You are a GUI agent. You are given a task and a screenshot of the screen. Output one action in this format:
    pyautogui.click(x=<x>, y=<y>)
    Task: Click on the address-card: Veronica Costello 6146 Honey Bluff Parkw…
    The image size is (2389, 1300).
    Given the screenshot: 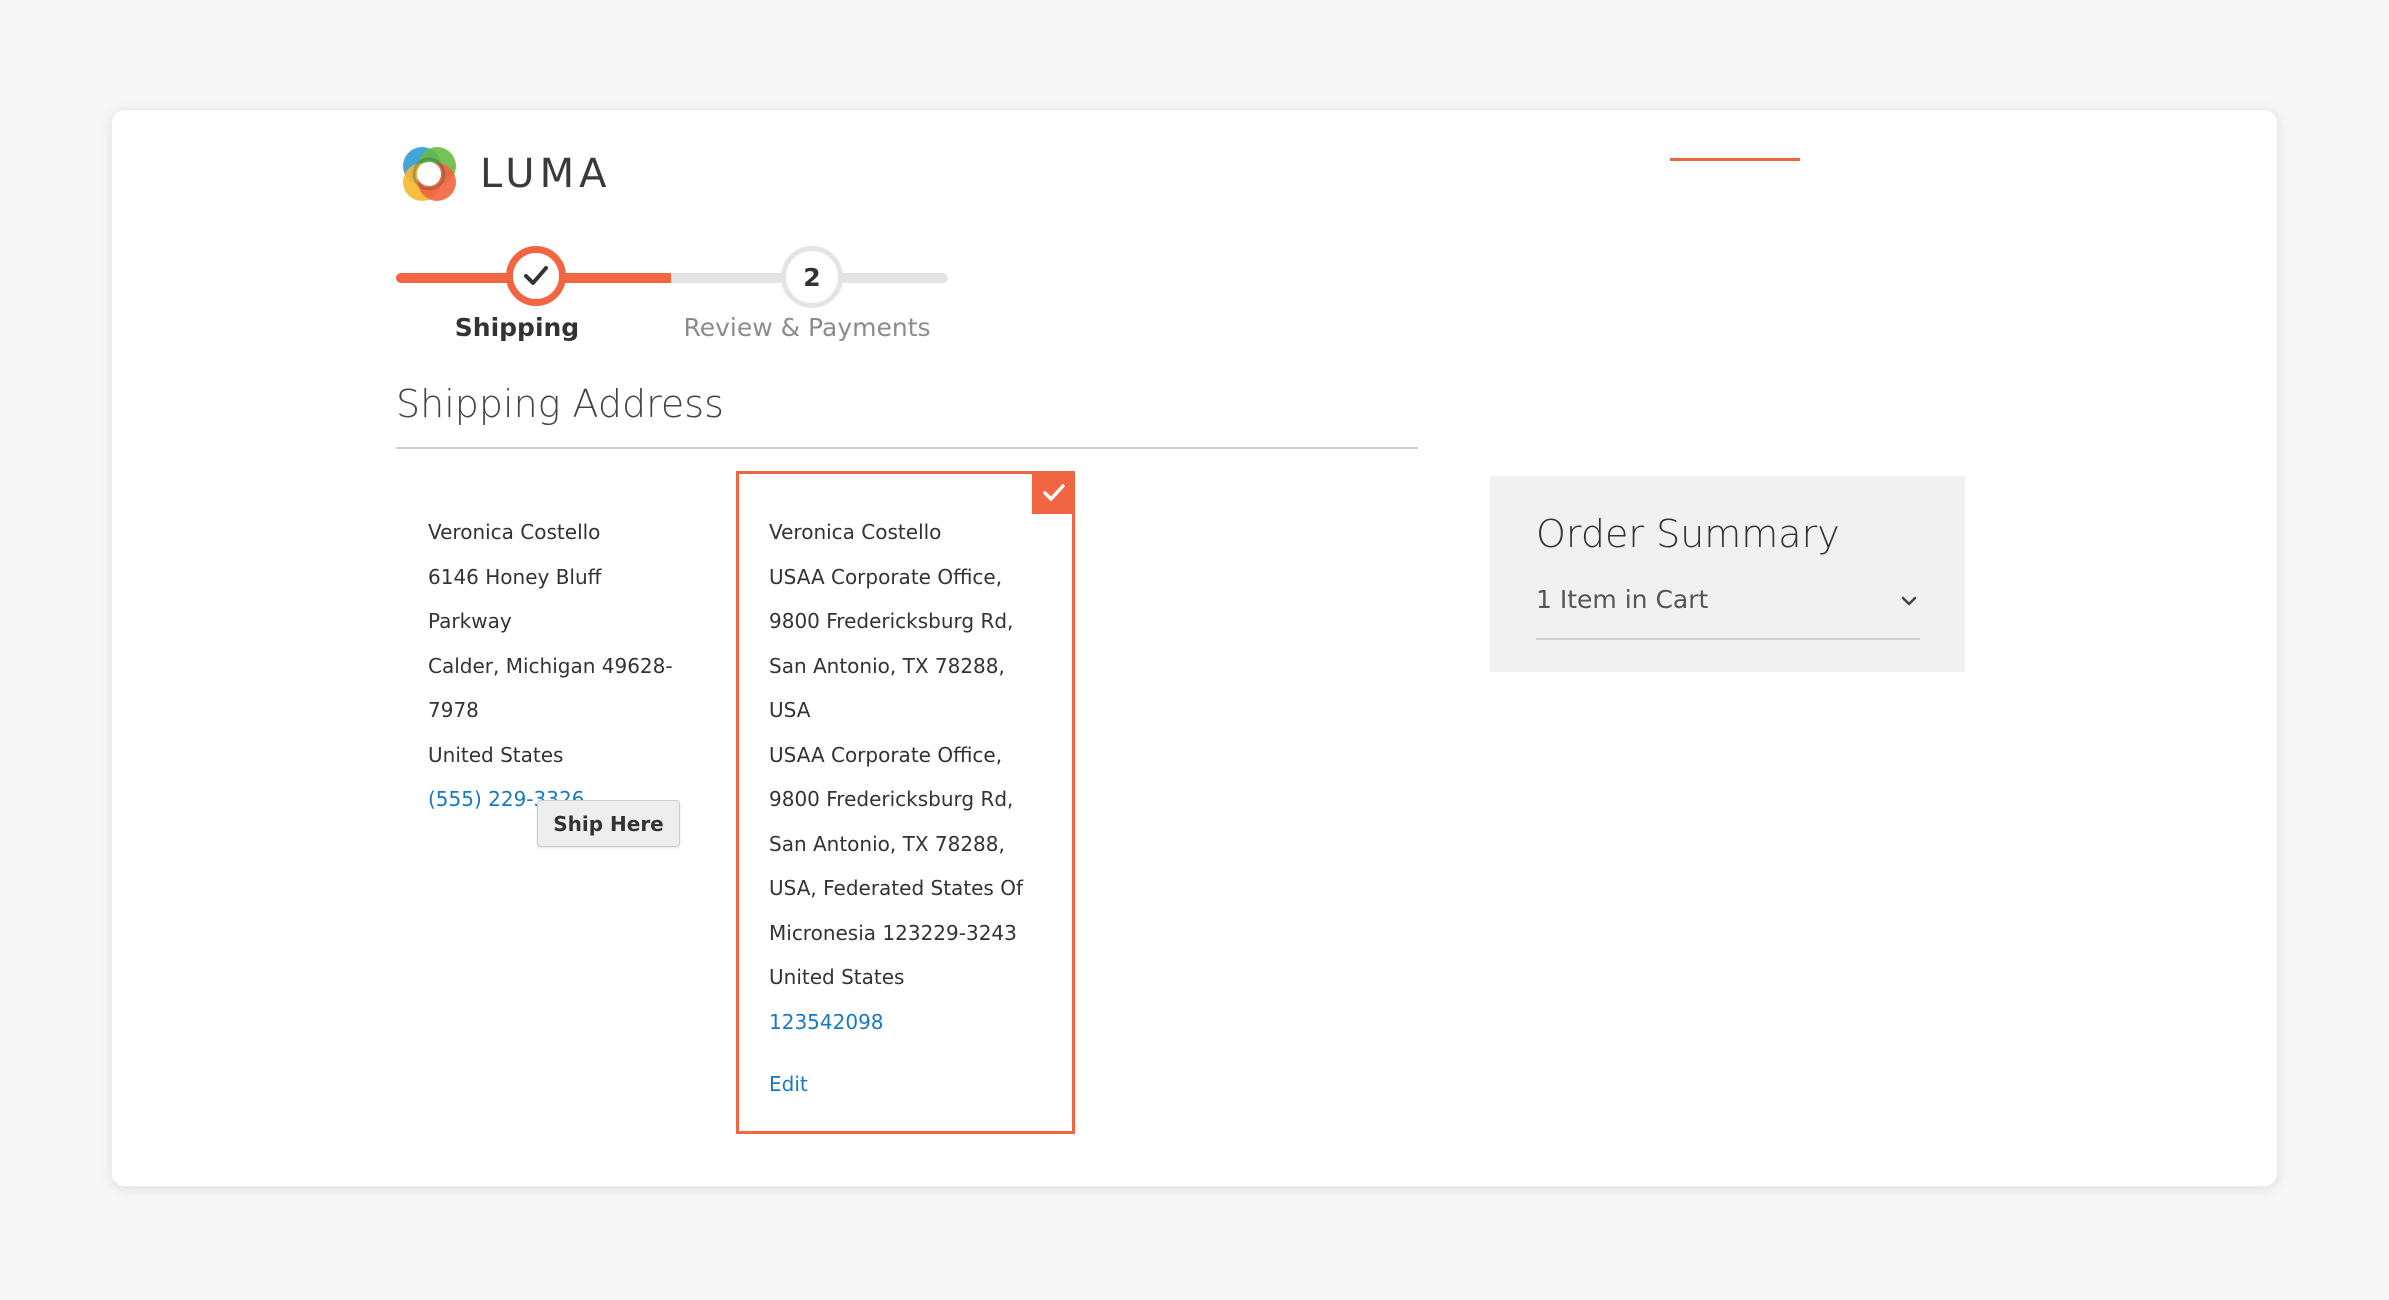 What is the action you would take?
    pyautogui.click(x=558, y=666)
    